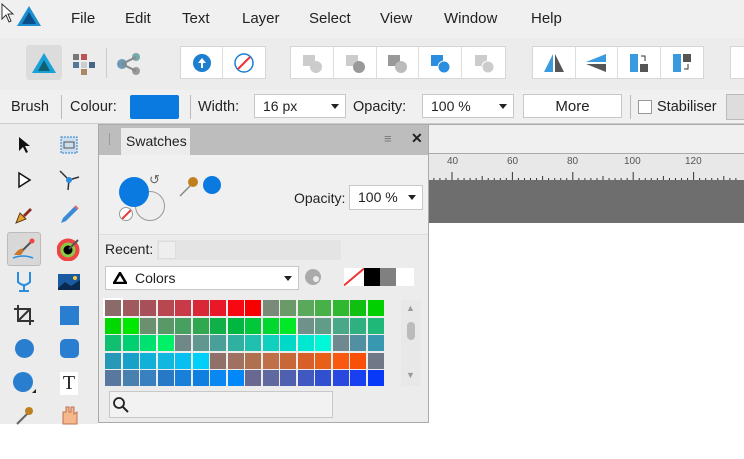 The height and width of the screenshot is (459, 744). Describe the element at coordinates (83, 18) in the screenshot. I see `menu-file: File` at that location.